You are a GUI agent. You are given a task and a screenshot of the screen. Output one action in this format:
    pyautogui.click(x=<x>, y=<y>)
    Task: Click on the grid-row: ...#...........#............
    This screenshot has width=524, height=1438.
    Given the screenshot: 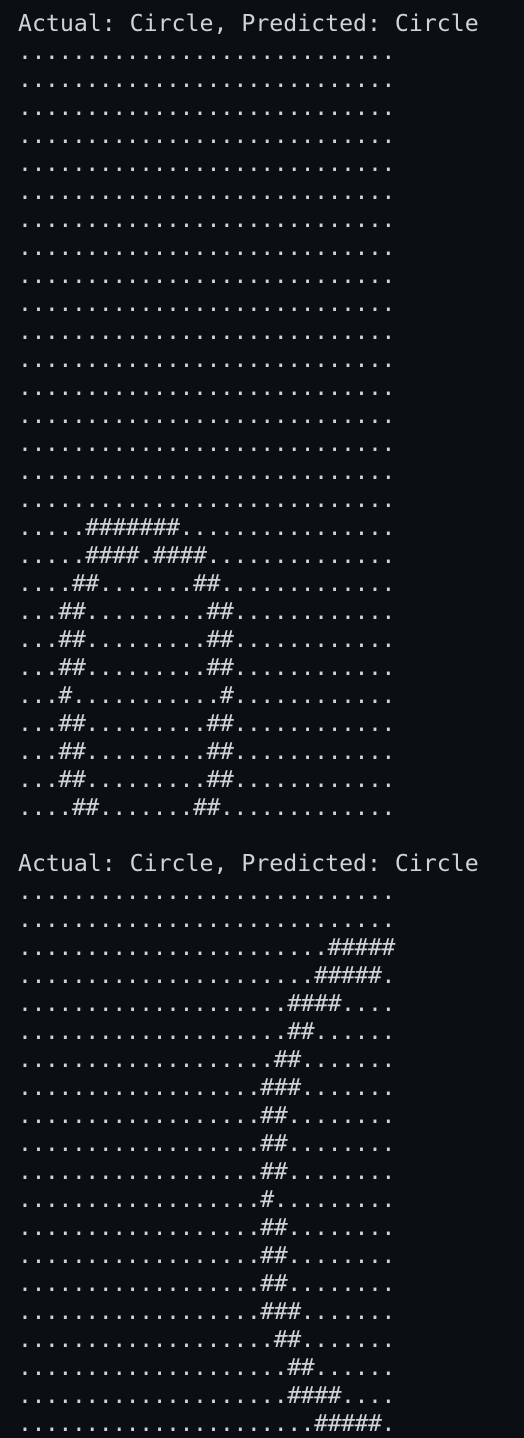 What is the action you would take?
    pyautogui.click(x=206, y=695)
    